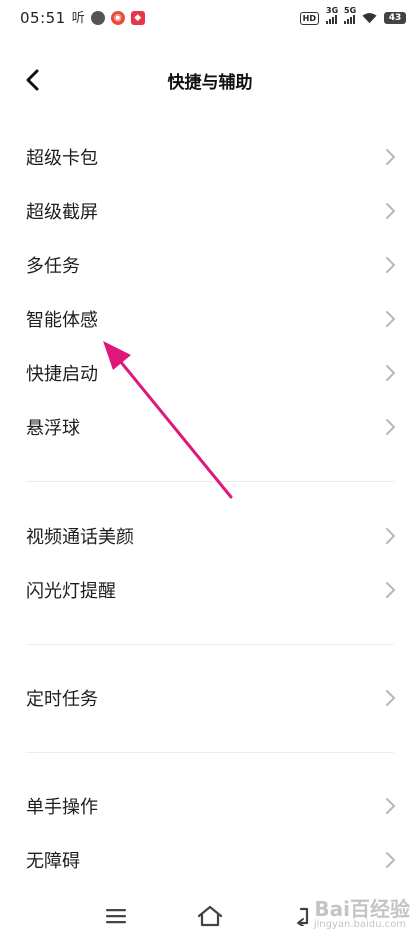 The height and width of the screenshot is (940, 420). What do you see at coordinates (210, 860) in the screenshot?
I see `list-item-accessibility: 无障碍` at bounding box center [210, 860].